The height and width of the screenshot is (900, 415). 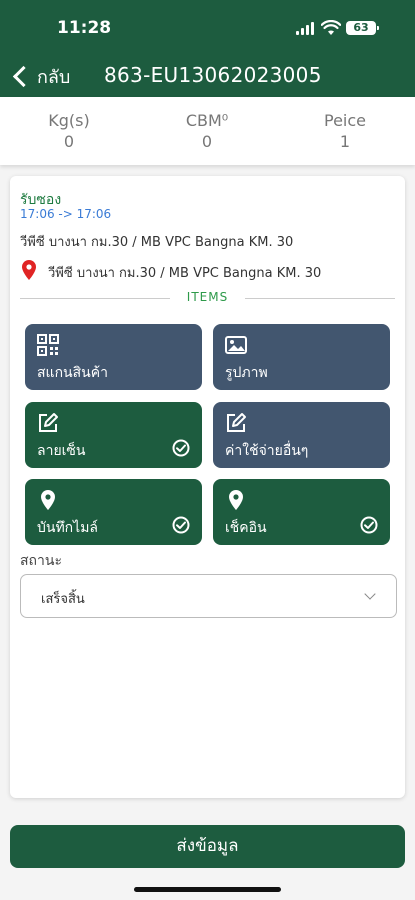 I want to click on status-field-label: สถานะ, so click(x=41, y=561).